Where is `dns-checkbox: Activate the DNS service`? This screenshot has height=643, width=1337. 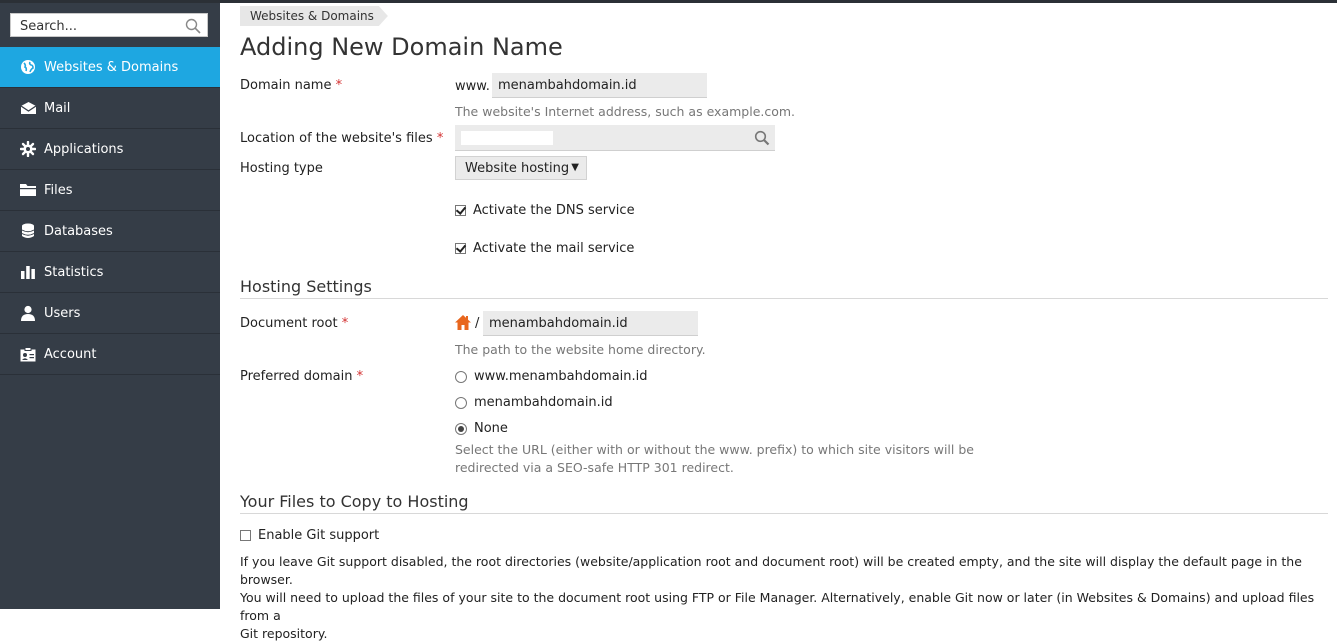 dns-checkbox: Activate the DNS service is located at coordinates (545, 210).